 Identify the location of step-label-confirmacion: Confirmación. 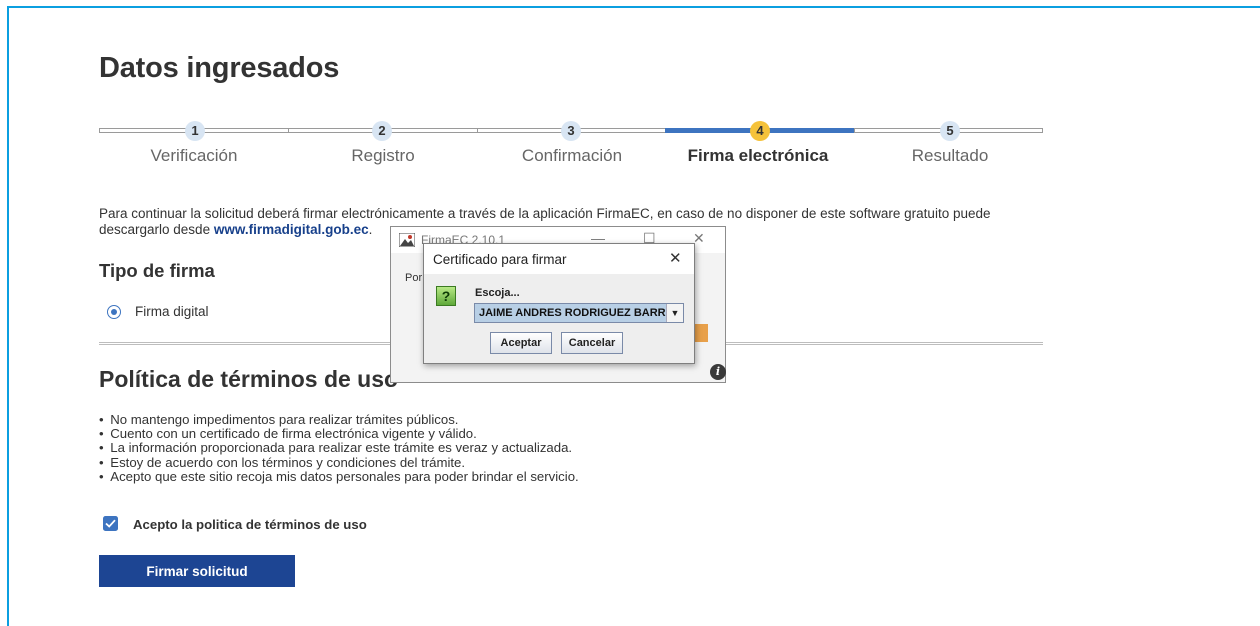
(572, 155).